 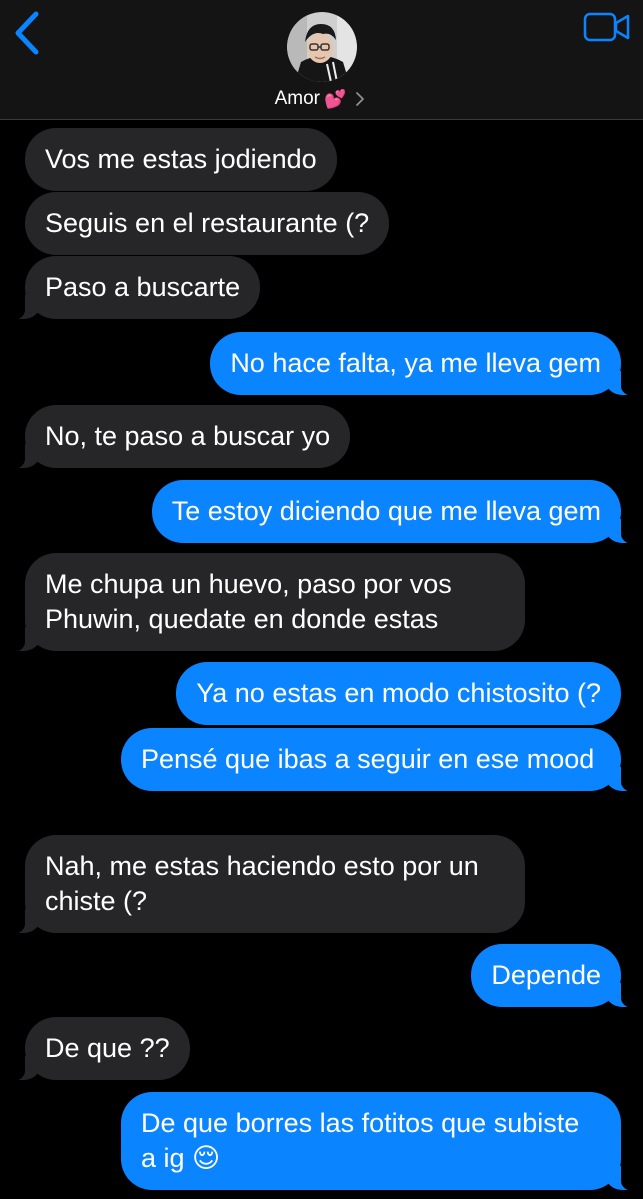 I want to click on contact-emoji: 💕, so click(x=335, y=98).